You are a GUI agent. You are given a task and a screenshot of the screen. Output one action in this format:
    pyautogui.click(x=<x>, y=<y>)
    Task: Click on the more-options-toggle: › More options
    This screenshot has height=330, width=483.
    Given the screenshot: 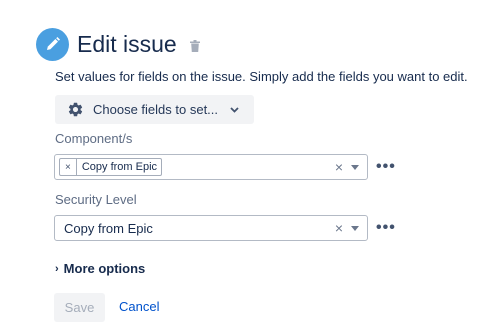 What is the action you would take?
    pyautogui.click(x=100, y=268)
    